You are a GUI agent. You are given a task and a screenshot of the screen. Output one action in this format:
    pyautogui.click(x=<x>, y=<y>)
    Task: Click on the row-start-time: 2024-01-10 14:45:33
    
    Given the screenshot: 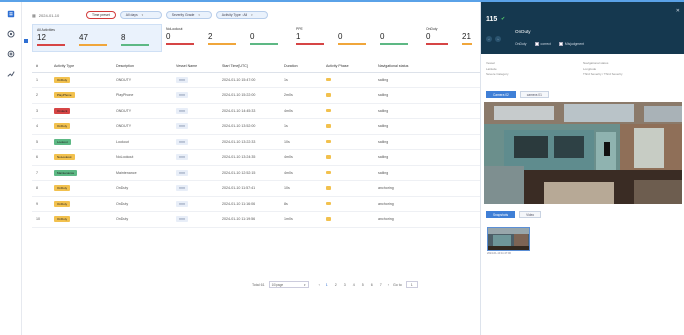 What is the action you would take?
    pyautogui.click(x=249, y=111)
    